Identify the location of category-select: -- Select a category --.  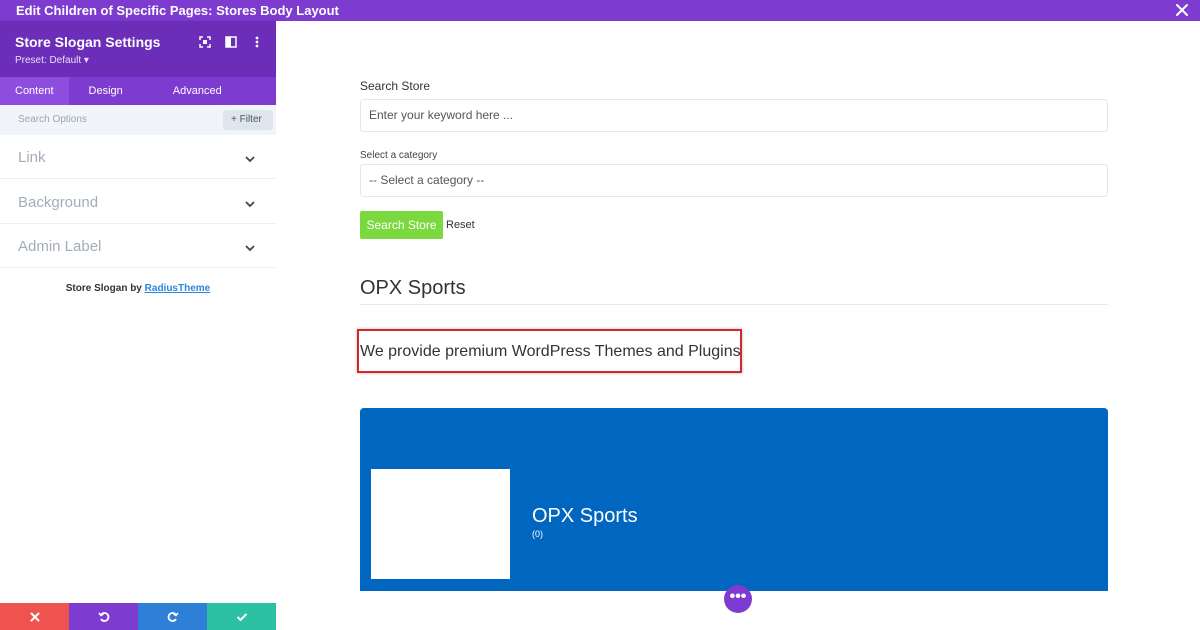
(734, 180).